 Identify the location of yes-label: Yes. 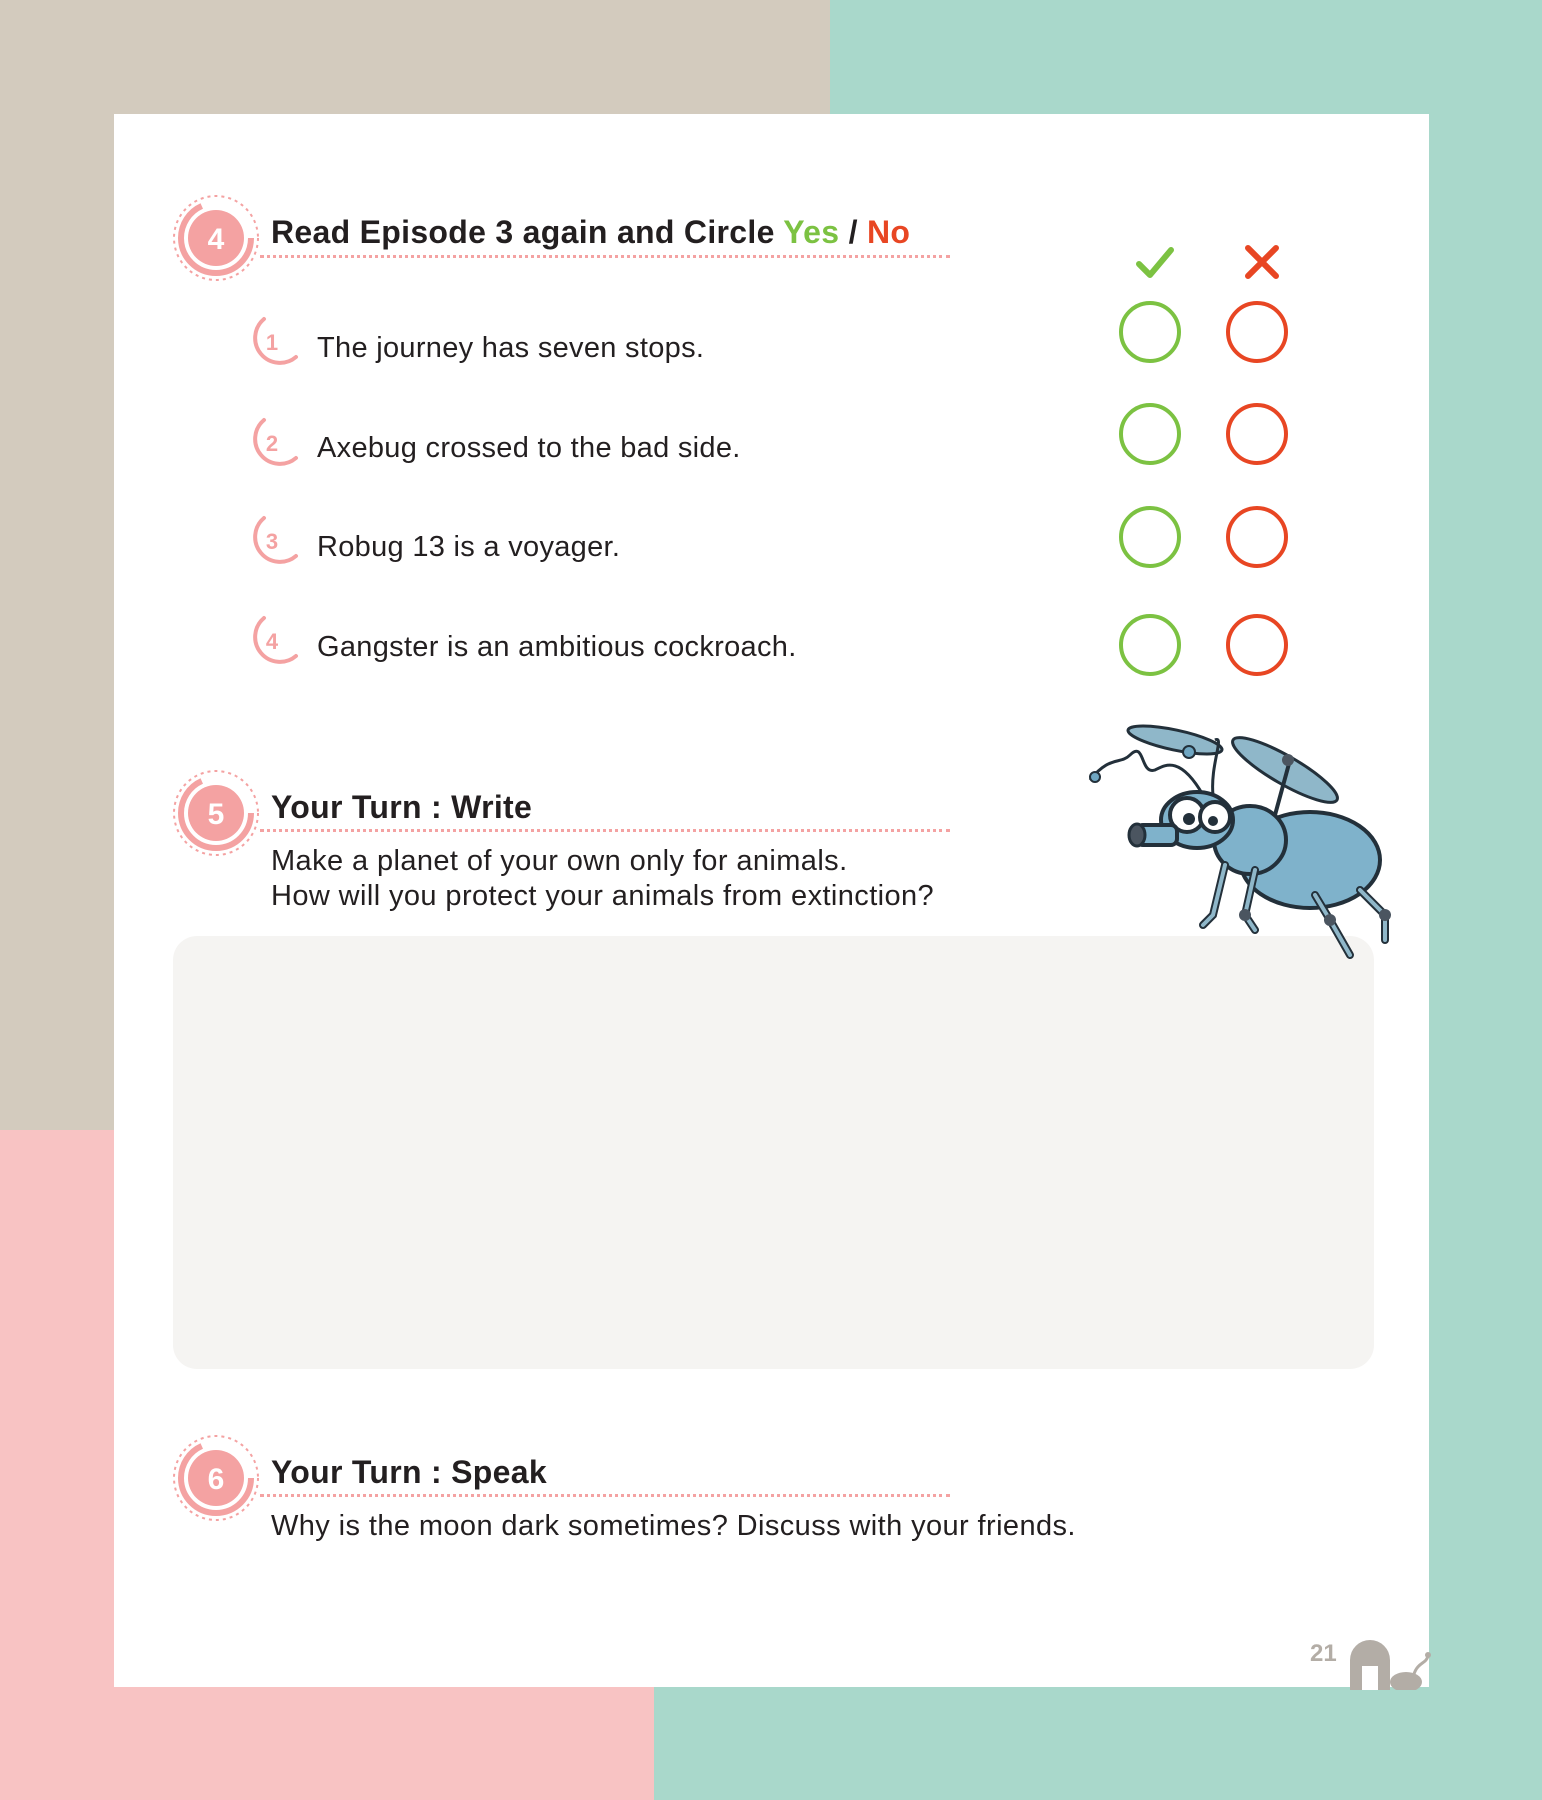
(811, 232).